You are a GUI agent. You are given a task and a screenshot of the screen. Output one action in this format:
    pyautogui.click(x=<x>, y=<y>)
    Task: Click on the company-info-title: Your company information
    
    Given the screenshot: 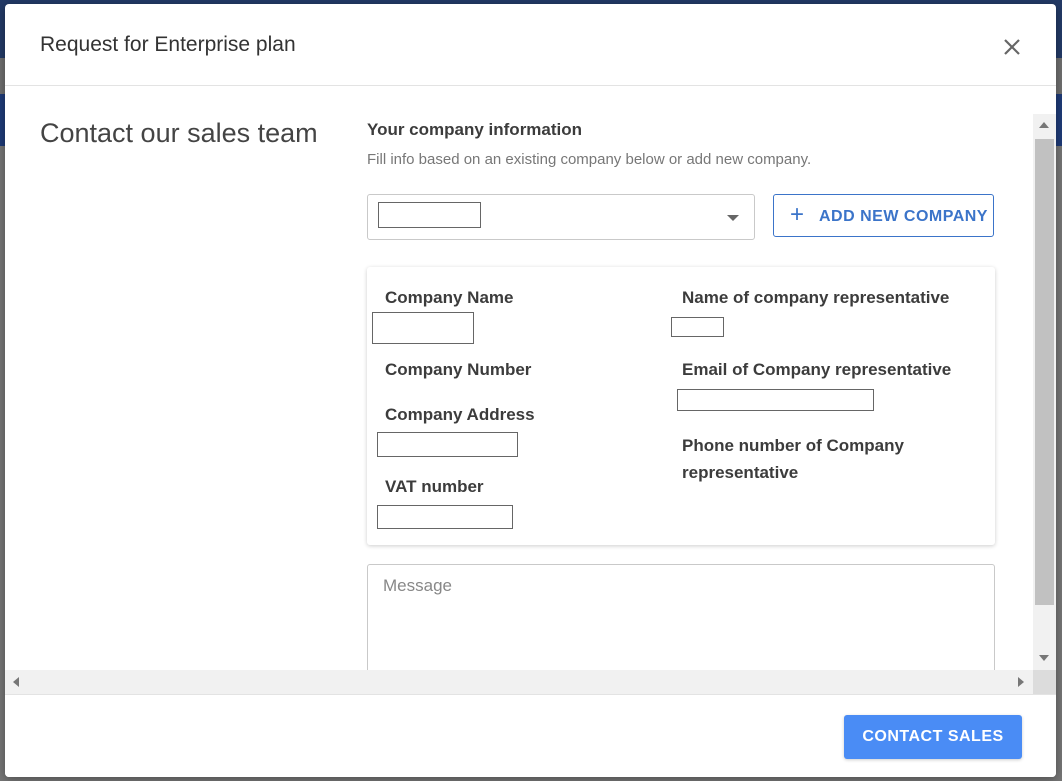 What is the action you would take?
    pyautogui.click(x=475, y=129)
    